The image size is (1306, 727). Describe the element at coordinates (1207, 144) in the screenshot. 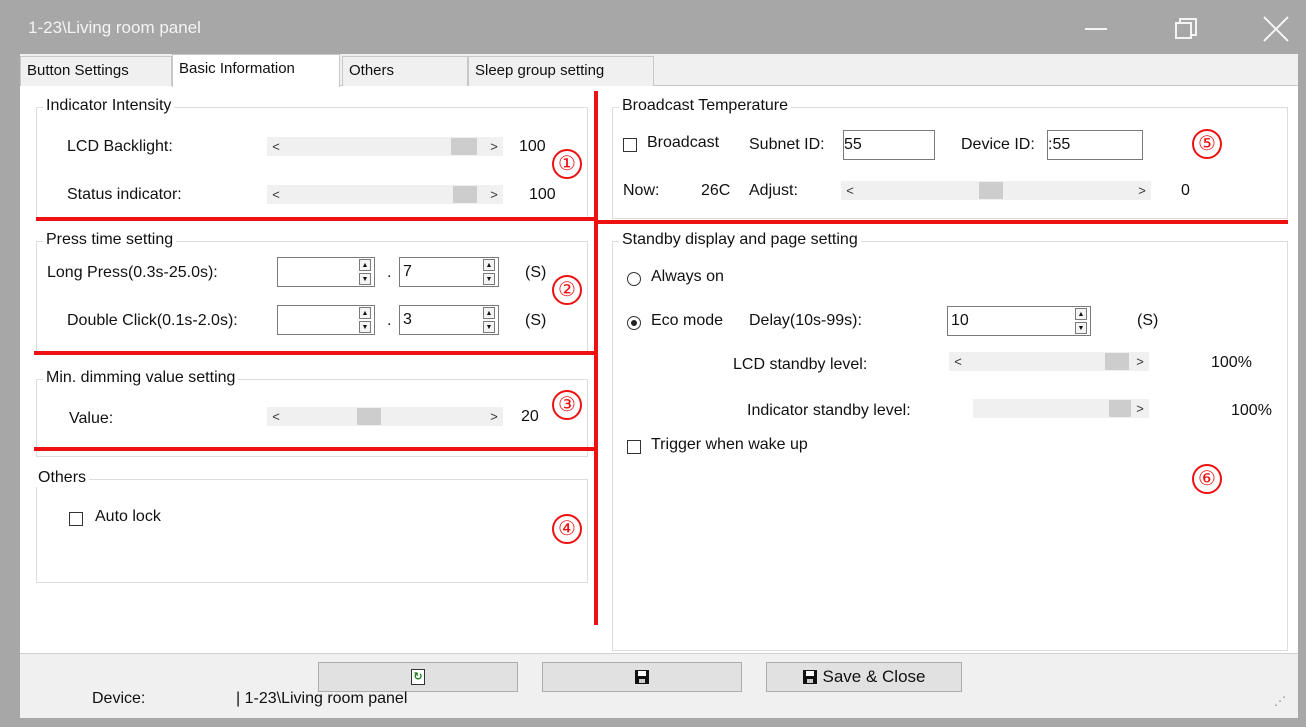

I see `annotation-marker-5: ⑤` at that location.